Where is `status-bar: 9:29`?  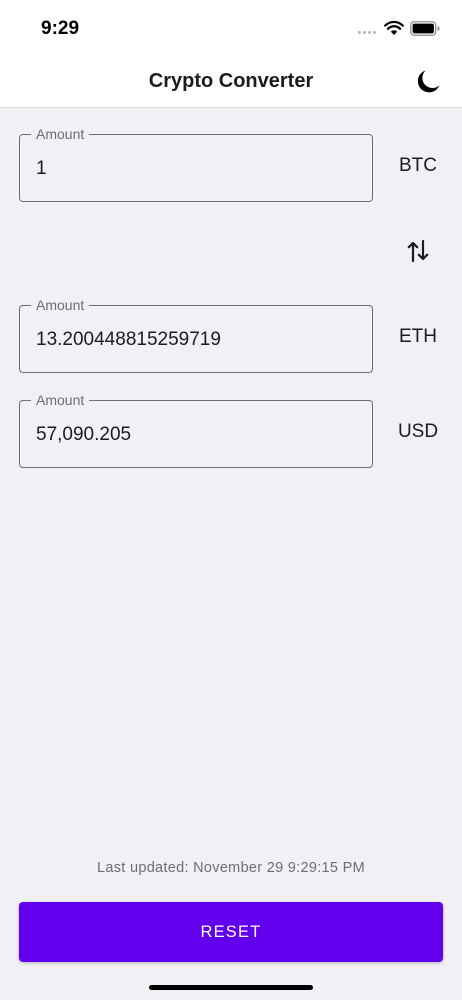
status-bar: 9:29 is located at coordinates (231, 29).